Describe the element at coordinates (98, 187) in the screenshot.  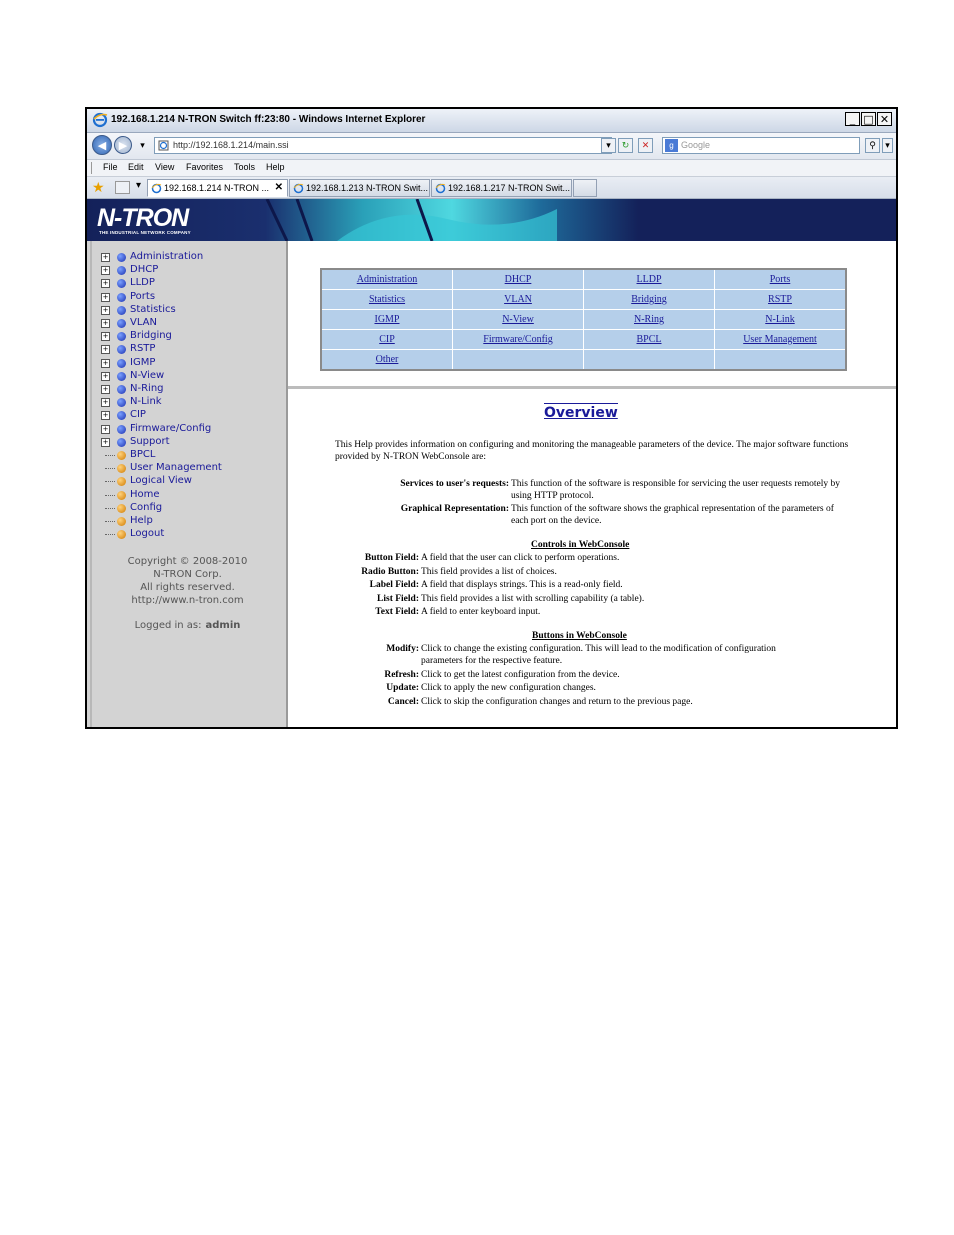
I see `favorites-star-icon: ★` at that location.